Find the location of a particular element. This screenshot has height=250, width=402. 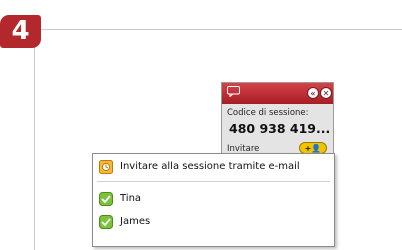

menu-item-email-invite: Invitare alla sessione tramite e-mail is located at coordinates (213, 168).